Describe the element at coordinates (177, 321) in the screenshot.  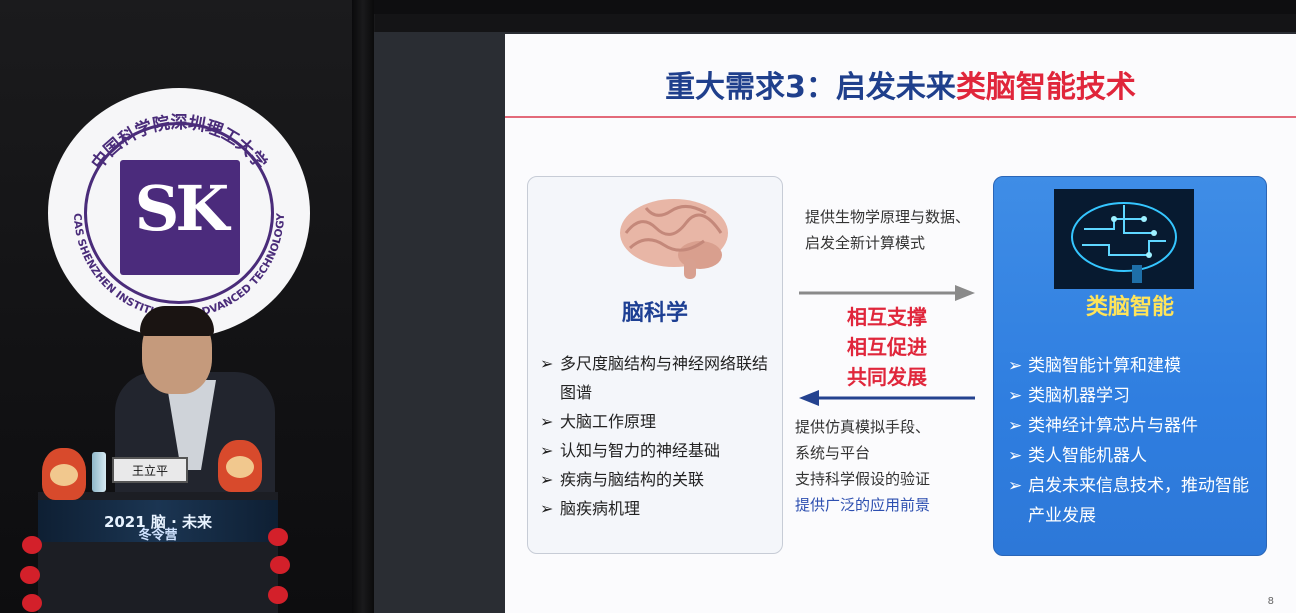
I see `presenter-hair` at that location.